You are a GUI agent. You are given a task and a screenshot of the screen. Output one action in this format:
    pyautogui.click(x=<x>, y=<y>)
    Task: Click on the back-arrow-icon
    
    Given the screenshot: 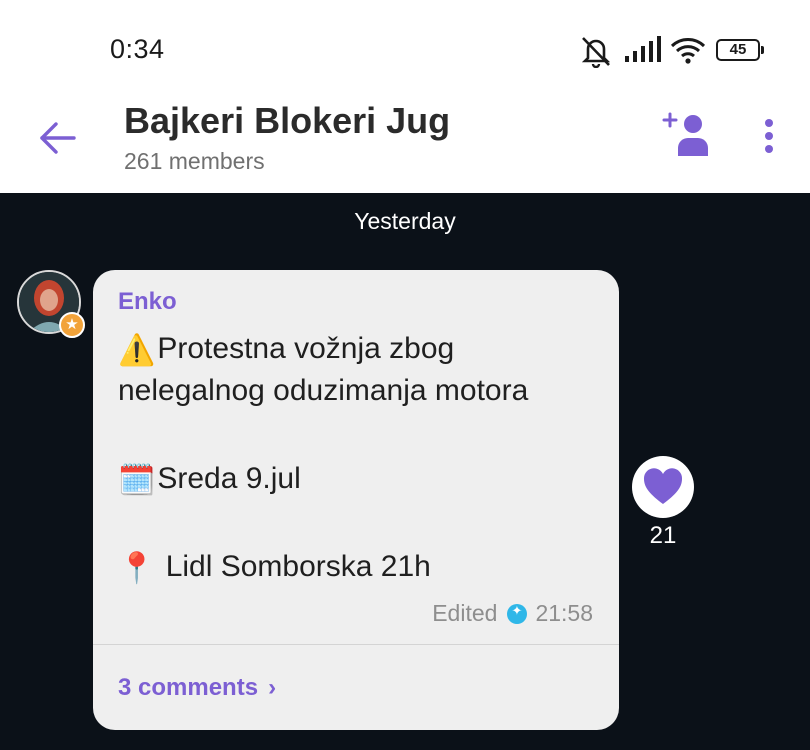 What is the action you would take?
    pyautogui.click(x=58, y=138)
    